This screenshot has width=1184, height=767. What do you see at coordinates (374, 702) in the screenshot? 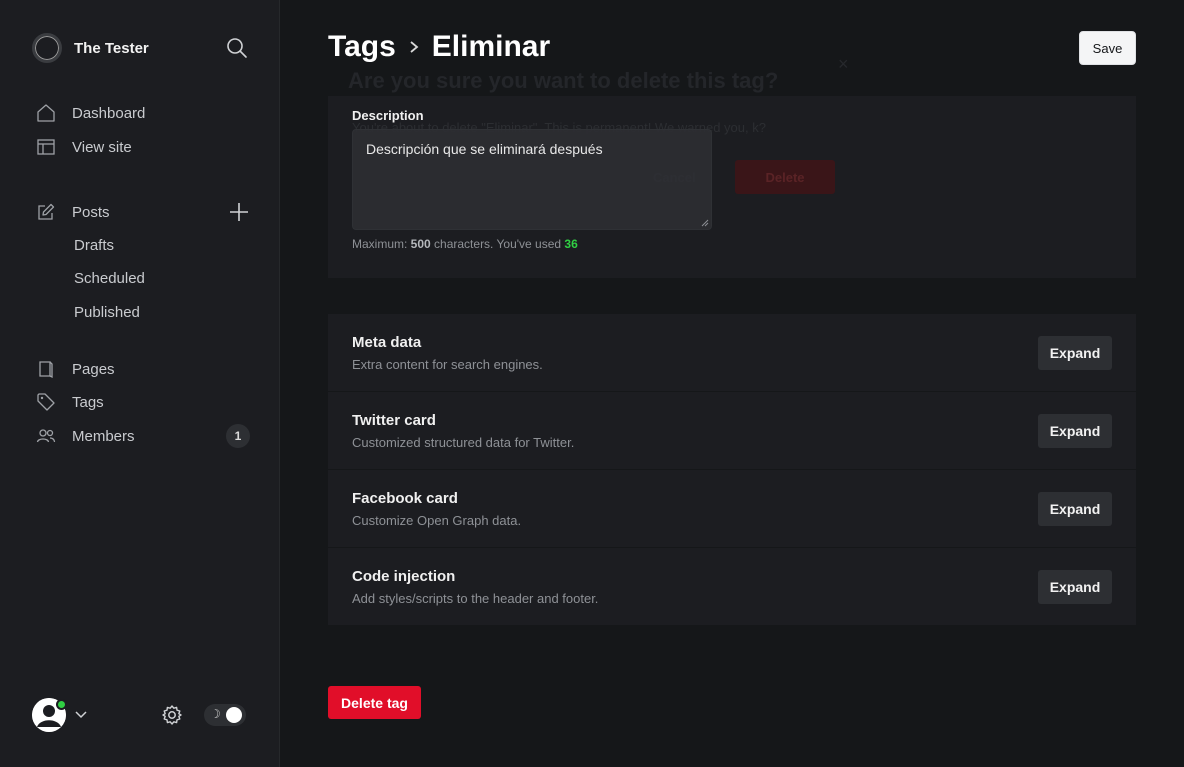
I see `delete-tag-button: Delete tag` at bounding box center [374, 702].